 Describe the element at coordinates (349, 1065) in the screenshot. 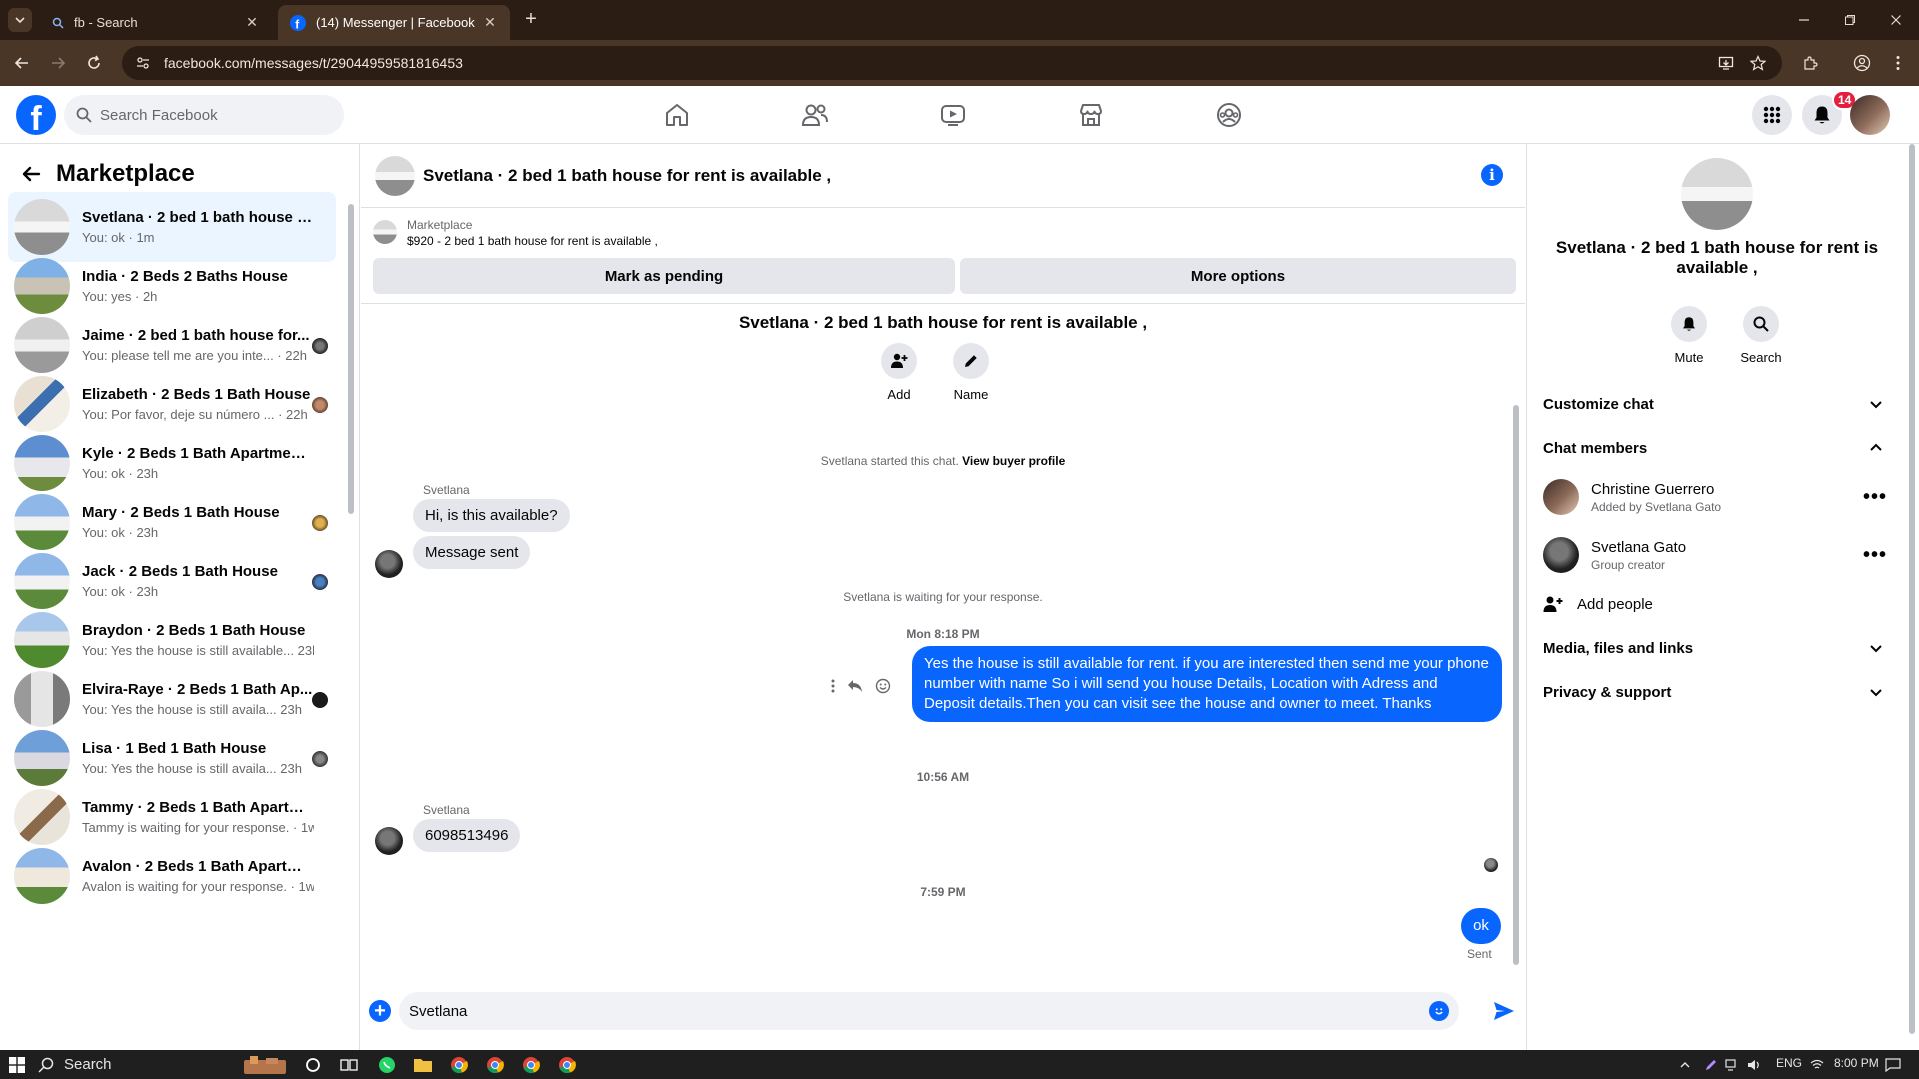

I see `task-view-icon` at that location.